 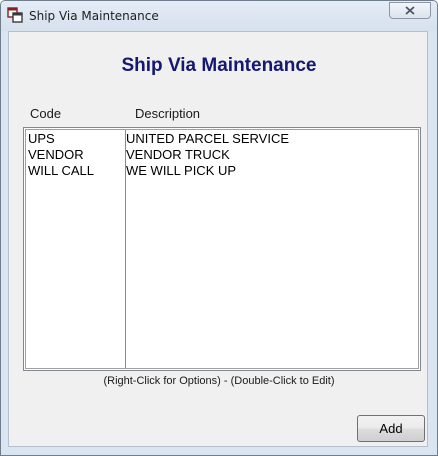 I want to click on list-item-code: UPS, so click(x=41, y=138).